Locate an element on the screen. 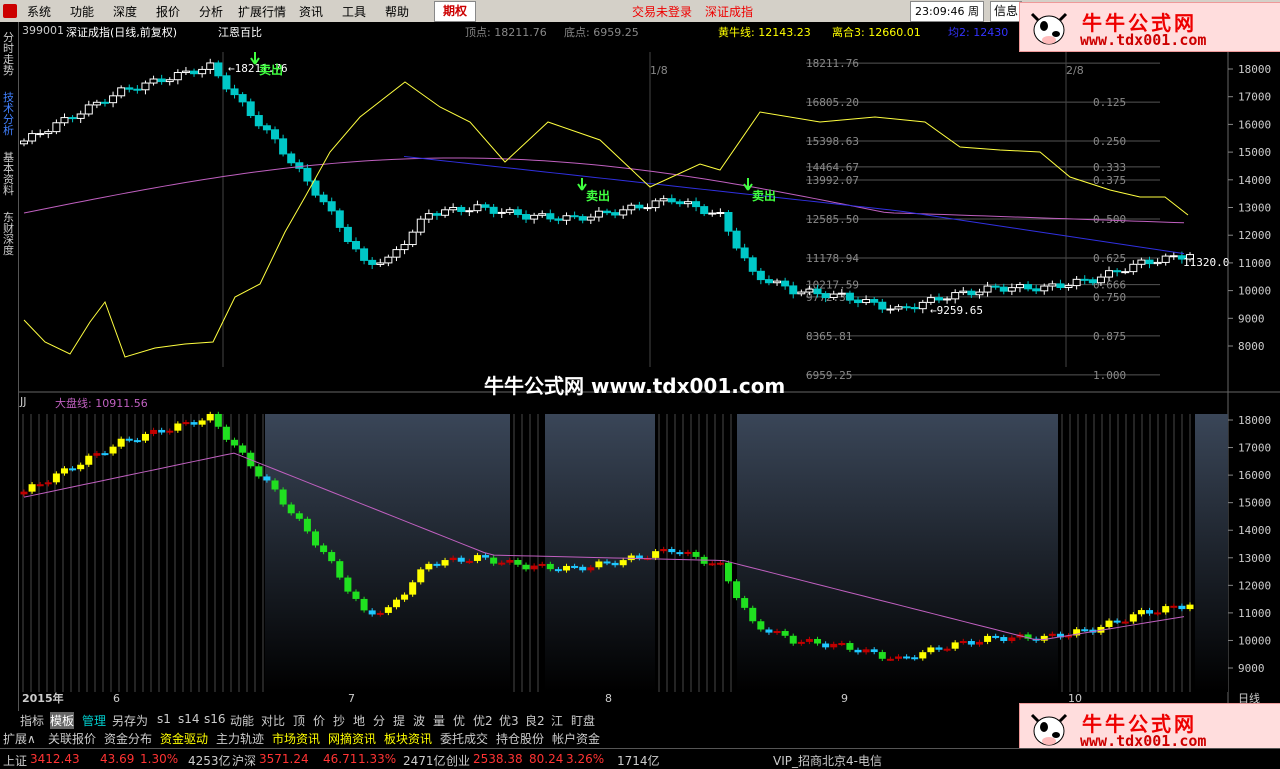 The image size is (1280, 769). toolbar-watch: 盯盘 is located at coordinates (583, 720).